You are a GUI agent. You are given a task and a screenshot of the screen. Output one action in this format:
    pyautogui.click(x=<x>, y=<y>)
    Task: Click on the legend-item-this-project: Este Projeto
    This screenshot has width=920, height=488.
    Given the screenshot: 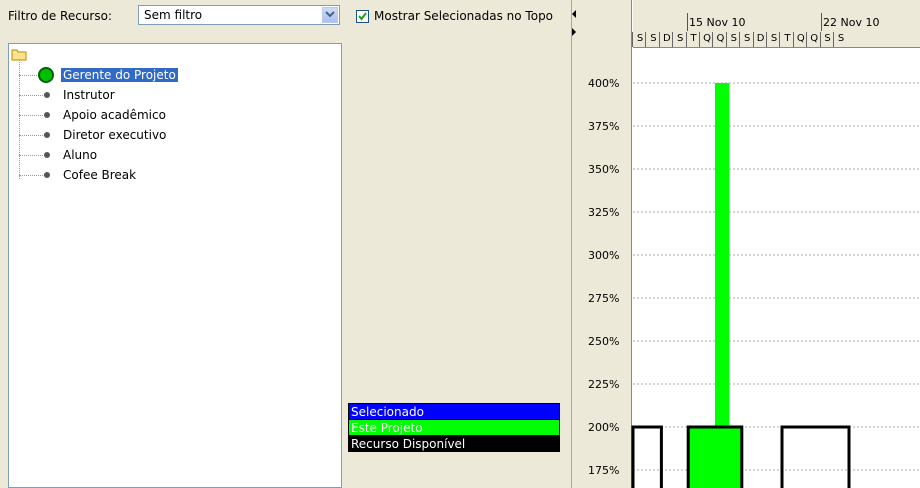 What is the action you would take?
    pyautogui.click(x=454, y=427)
    